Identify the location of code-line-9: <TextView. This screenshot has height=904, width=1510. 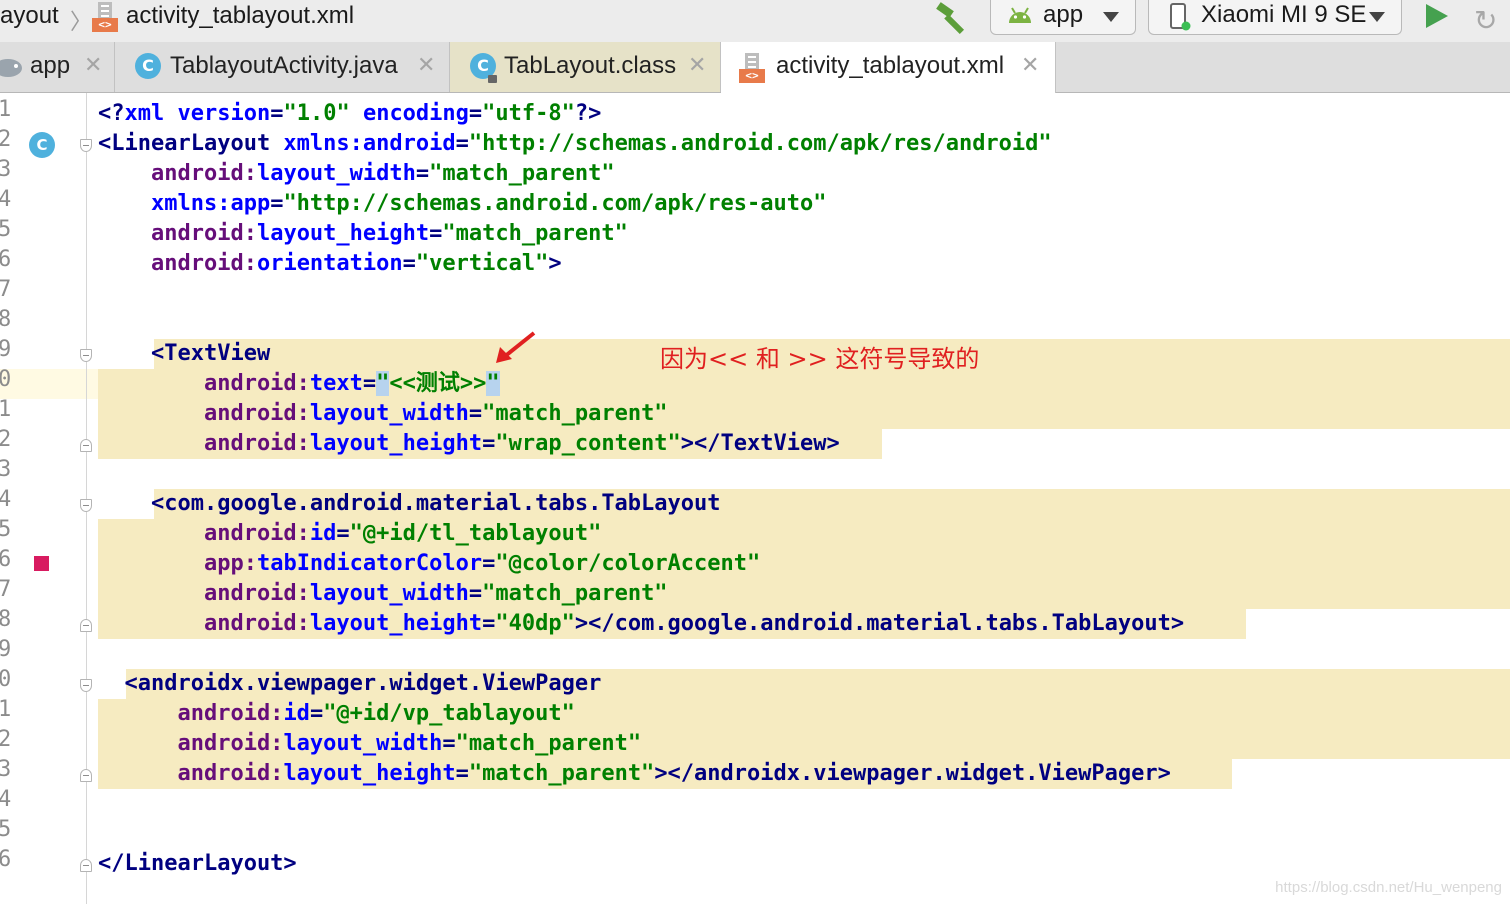
(184, 354).